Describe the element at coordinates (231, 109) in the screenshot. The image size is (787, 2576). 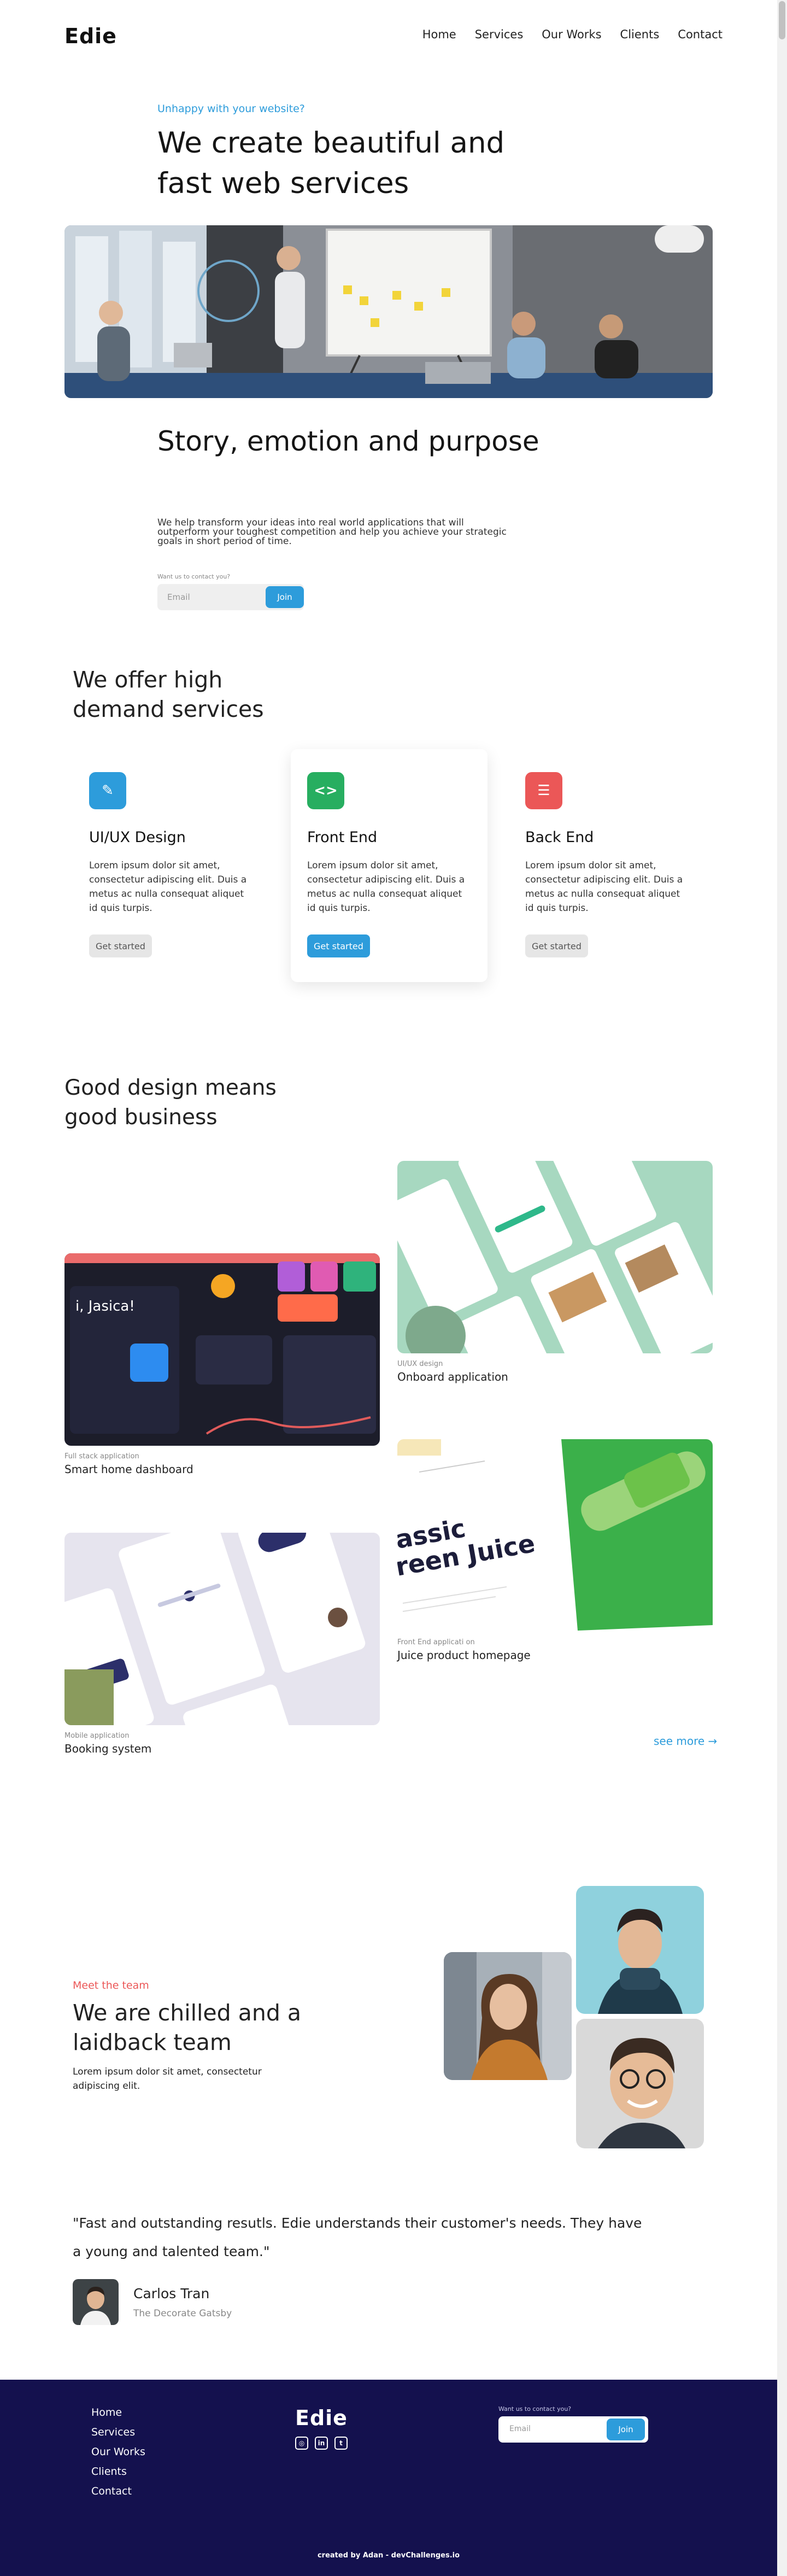
I see `hero-eyebrow: Unhappy with your website?` at that location.